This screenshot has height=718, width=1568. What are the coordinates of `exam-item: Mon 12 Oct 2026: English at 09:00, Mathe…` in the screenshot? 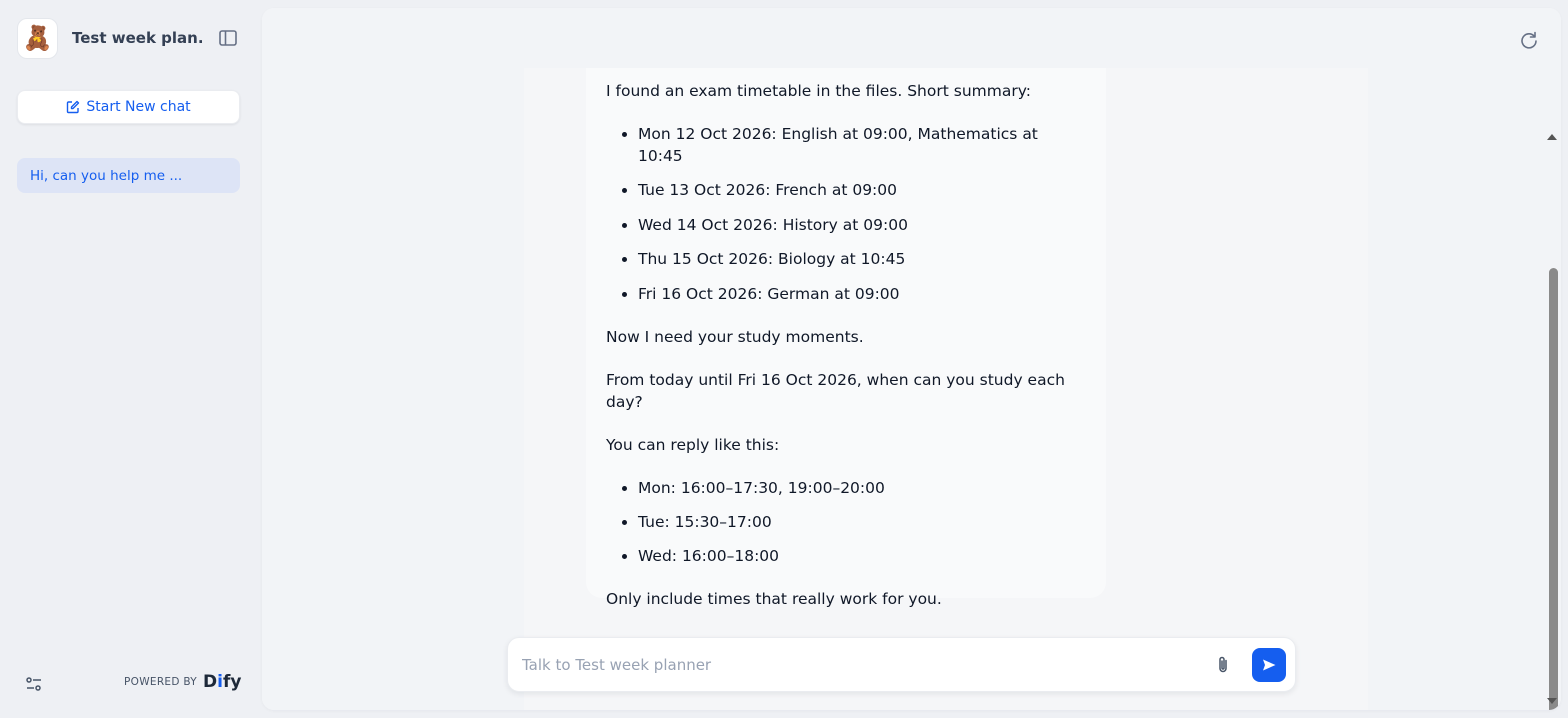 It's located at (862, 145).